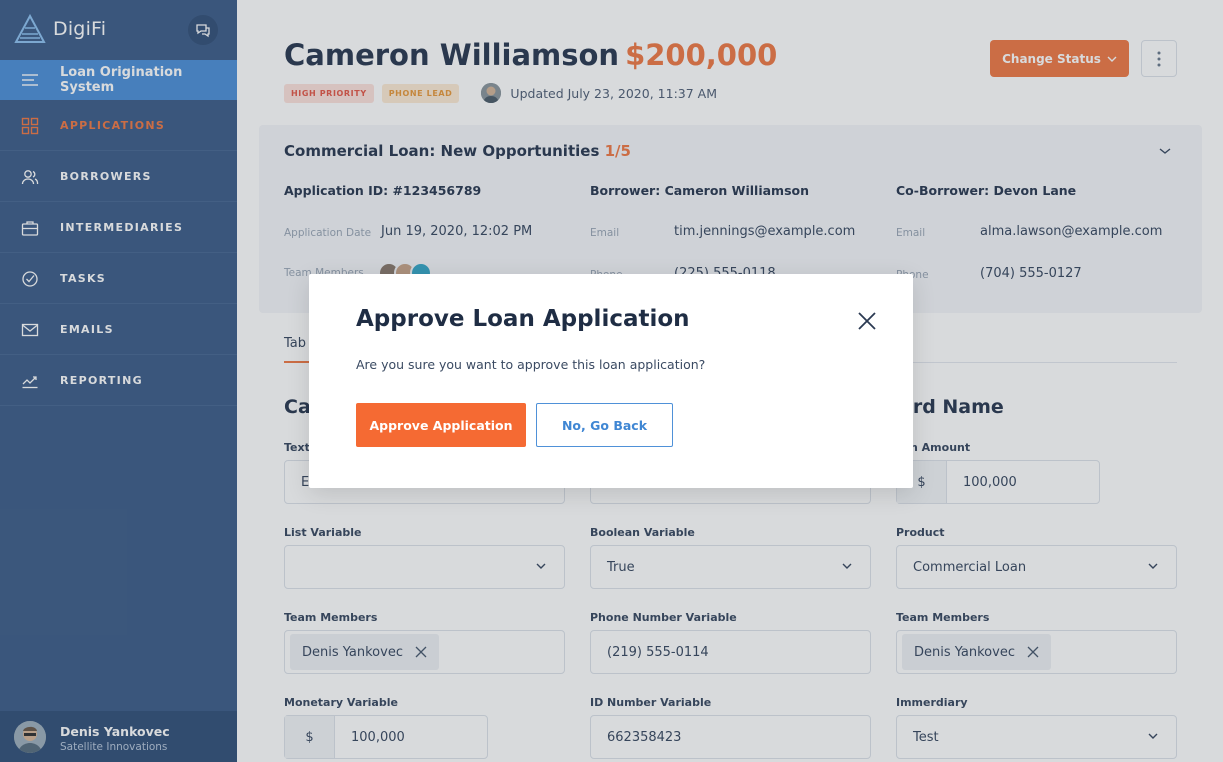 The image size is (1223, 762). Describe the element at coordinates (523, 319) in the screenshot. I see `modal-title: Approve Loan Application` at that location.